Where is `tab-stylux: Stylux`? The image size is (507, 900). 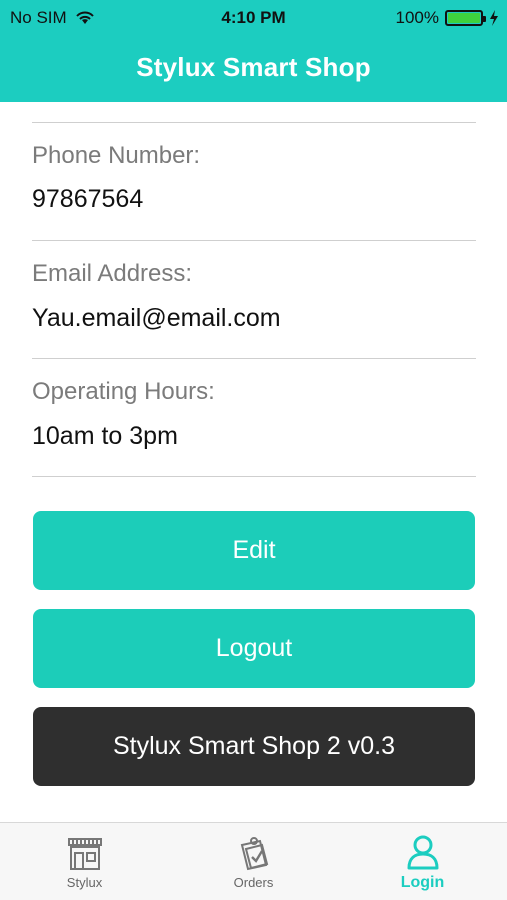
tab-stylux: Stylux is located at coordinates (84, 861).